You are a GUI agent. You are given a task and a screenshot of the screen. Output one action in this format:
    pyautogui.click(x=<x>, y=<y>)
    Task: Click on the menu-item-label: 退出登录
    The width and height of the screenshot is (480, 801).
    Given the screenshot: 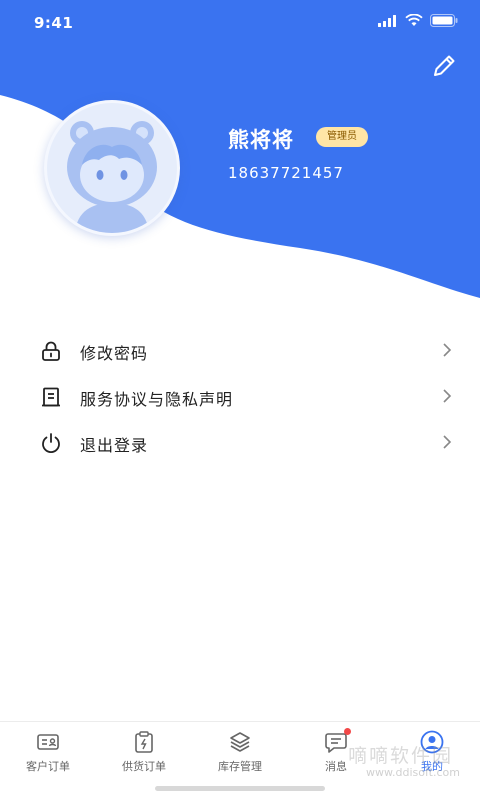 What is the action you would take?
    pyautogui.click(x=114, y=445)
    